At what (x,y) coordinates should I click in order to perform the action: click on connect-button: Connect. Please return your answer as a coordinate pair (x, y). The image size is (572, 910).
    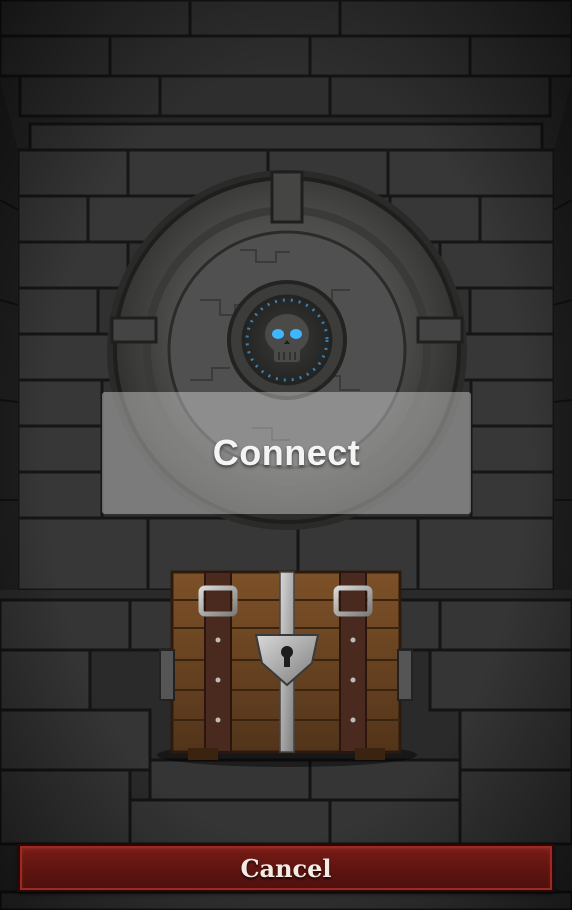
    Looking at the image, I should click on (286, 453).